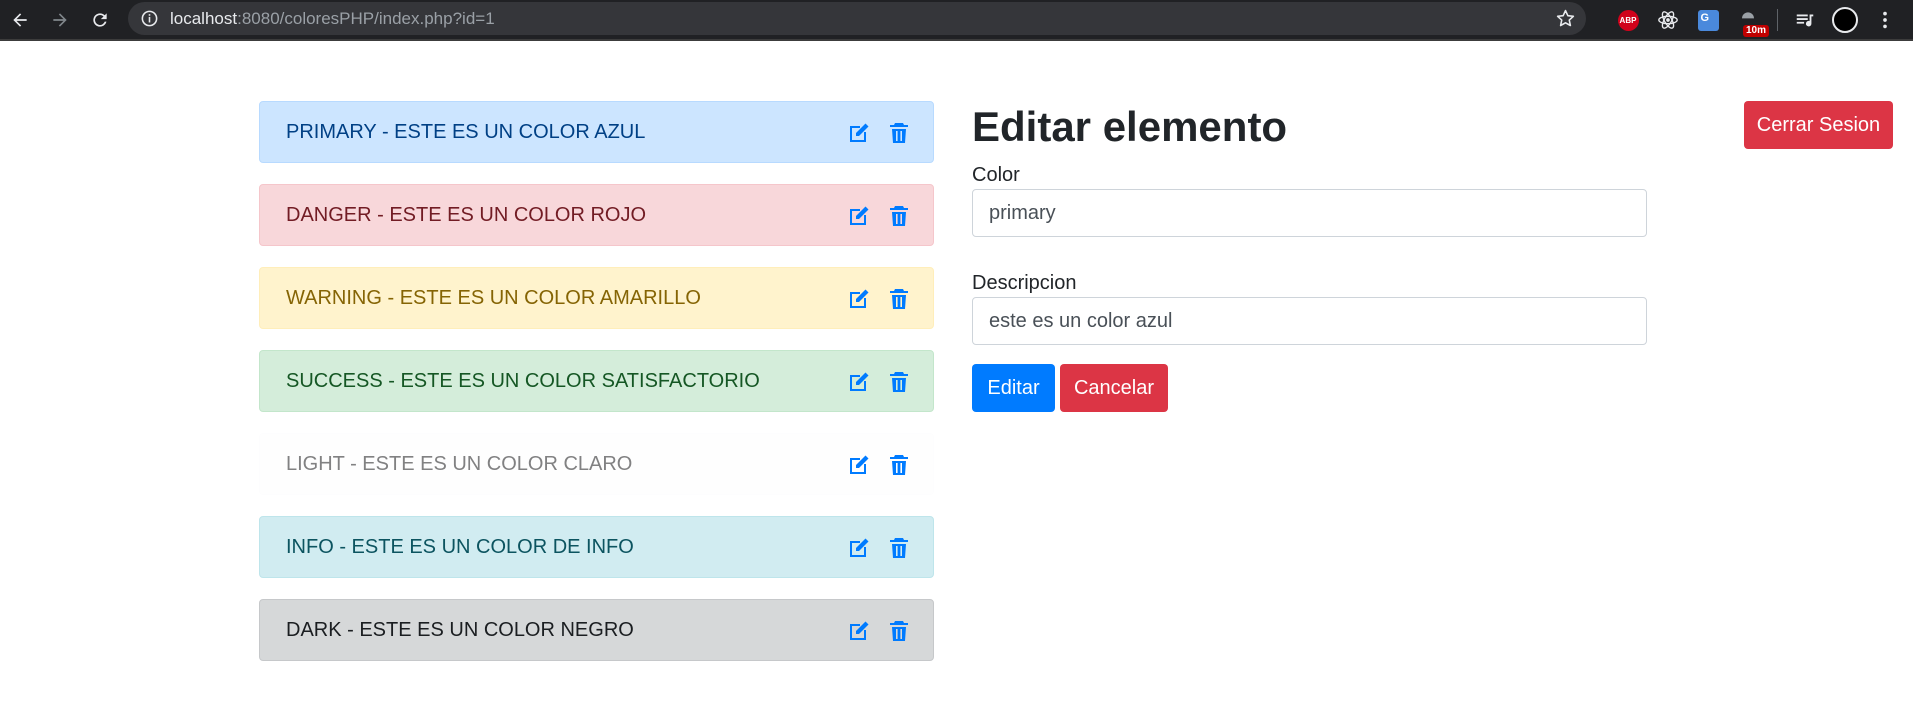 The width and height of the screenshot is (1913, 712). What do you see at coordinates (1818, 125) in the screenshot?
I see `cerrar-sesion-button: Cerrar Sesion` at bounding box center [1818, 125].